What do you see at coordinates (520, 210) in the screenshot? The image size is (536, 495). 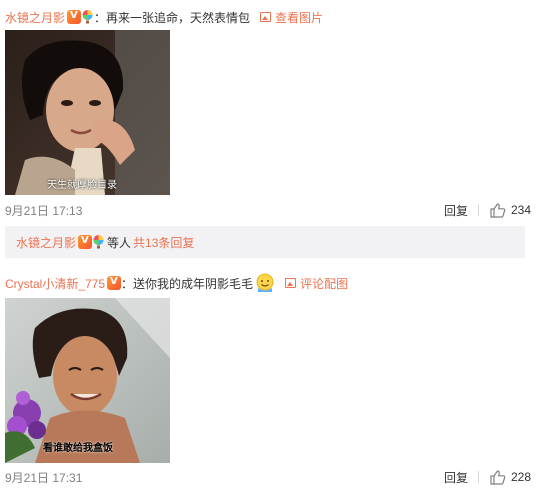 I see `like-count: 234` at bounding box center [520, 210].